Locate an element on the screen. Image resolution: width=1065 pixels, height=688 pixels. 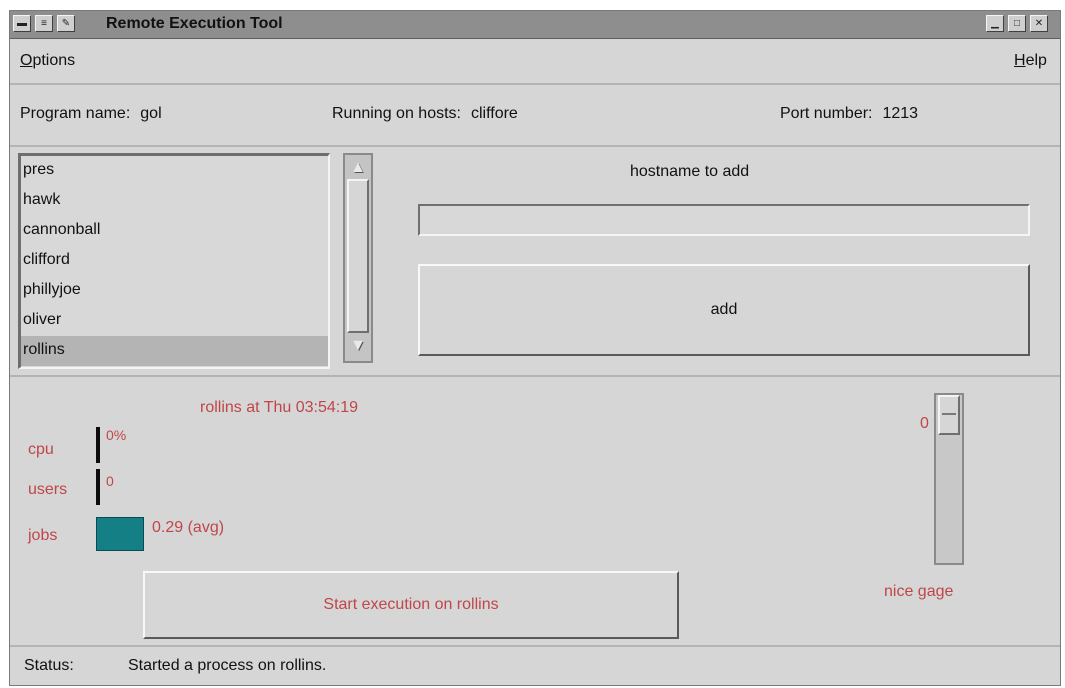
menu-help: Help is located at coordinates (1030, 61).